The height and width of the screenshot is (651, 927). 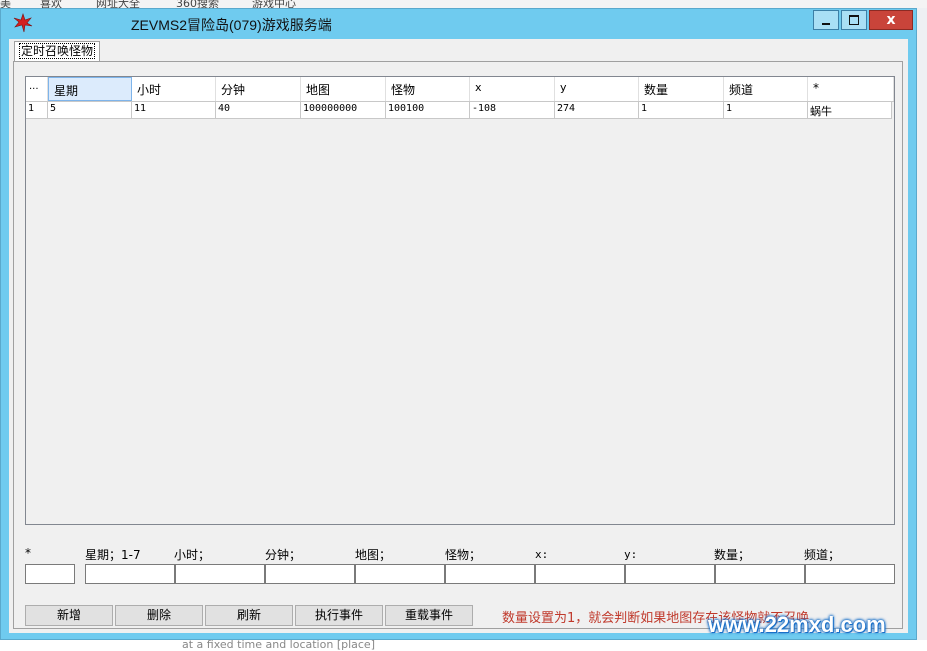 I want to click on weekday-field, so click(x=130, y=574).